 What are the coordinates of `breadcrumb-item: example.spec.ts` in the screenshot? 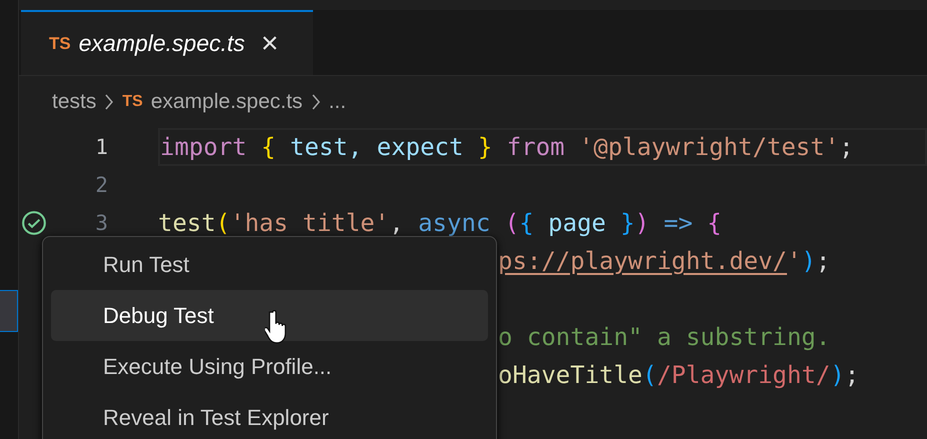 It's located at (226, 102).